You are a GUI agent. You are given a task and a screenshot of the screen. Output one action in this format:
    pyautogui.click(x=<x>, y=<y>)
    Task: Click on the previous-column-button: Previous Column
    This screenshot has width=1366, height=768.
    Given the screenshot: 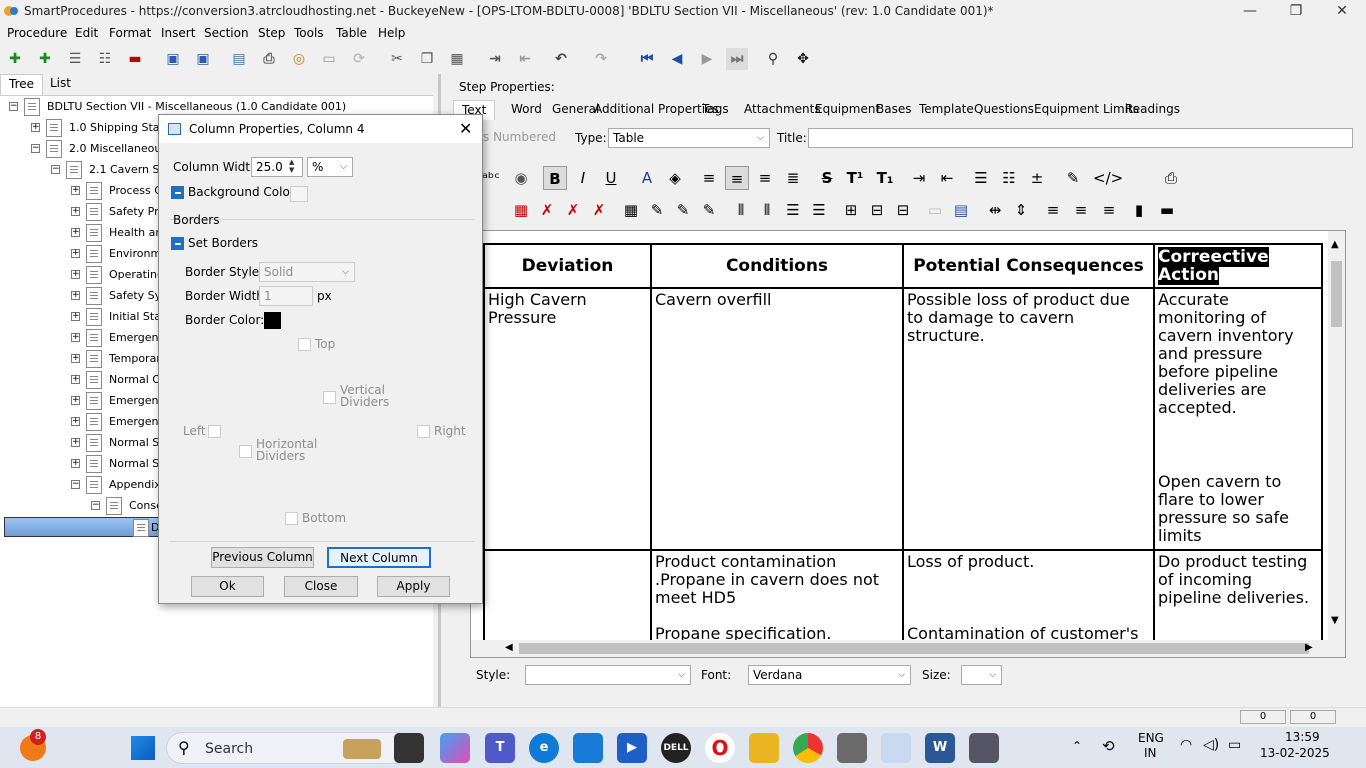 What is the action you would take?
    pyautogui.click(x=262, y=557)
    